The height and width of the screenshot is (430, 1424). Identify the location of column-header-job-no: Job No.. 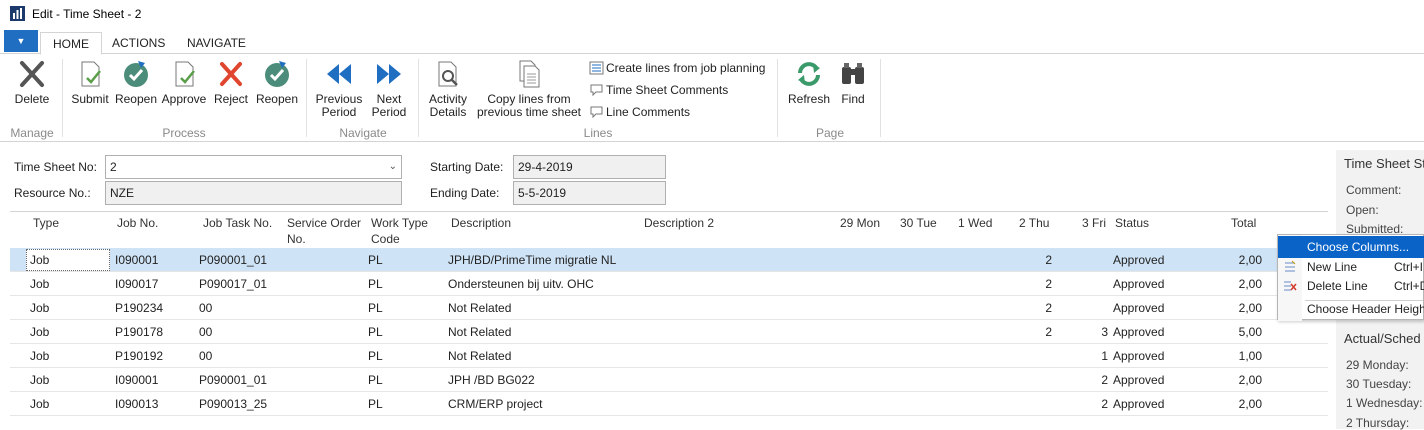
(137, 223).